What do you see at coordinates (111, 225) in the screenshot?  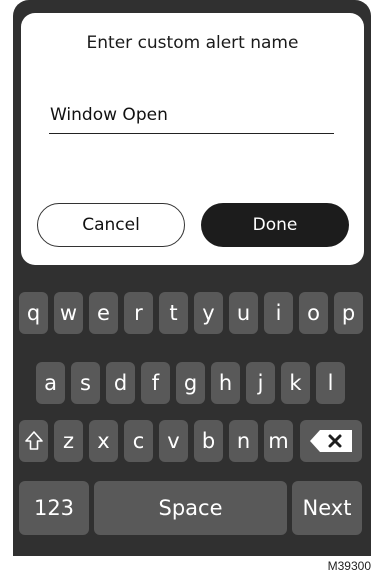 I see `cancel-button: Cancel` at bounding box center [111, 225].